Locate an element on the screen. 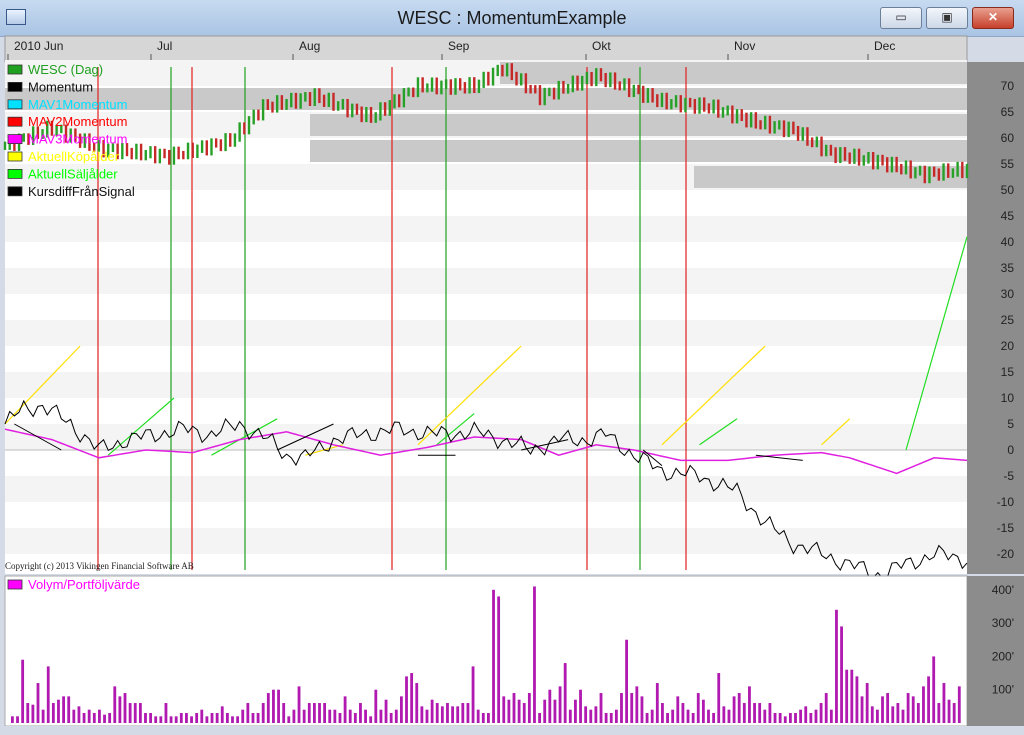 The image size is (1024, 735). y-tick-label: 70 is located at coordinates (1008, 86).